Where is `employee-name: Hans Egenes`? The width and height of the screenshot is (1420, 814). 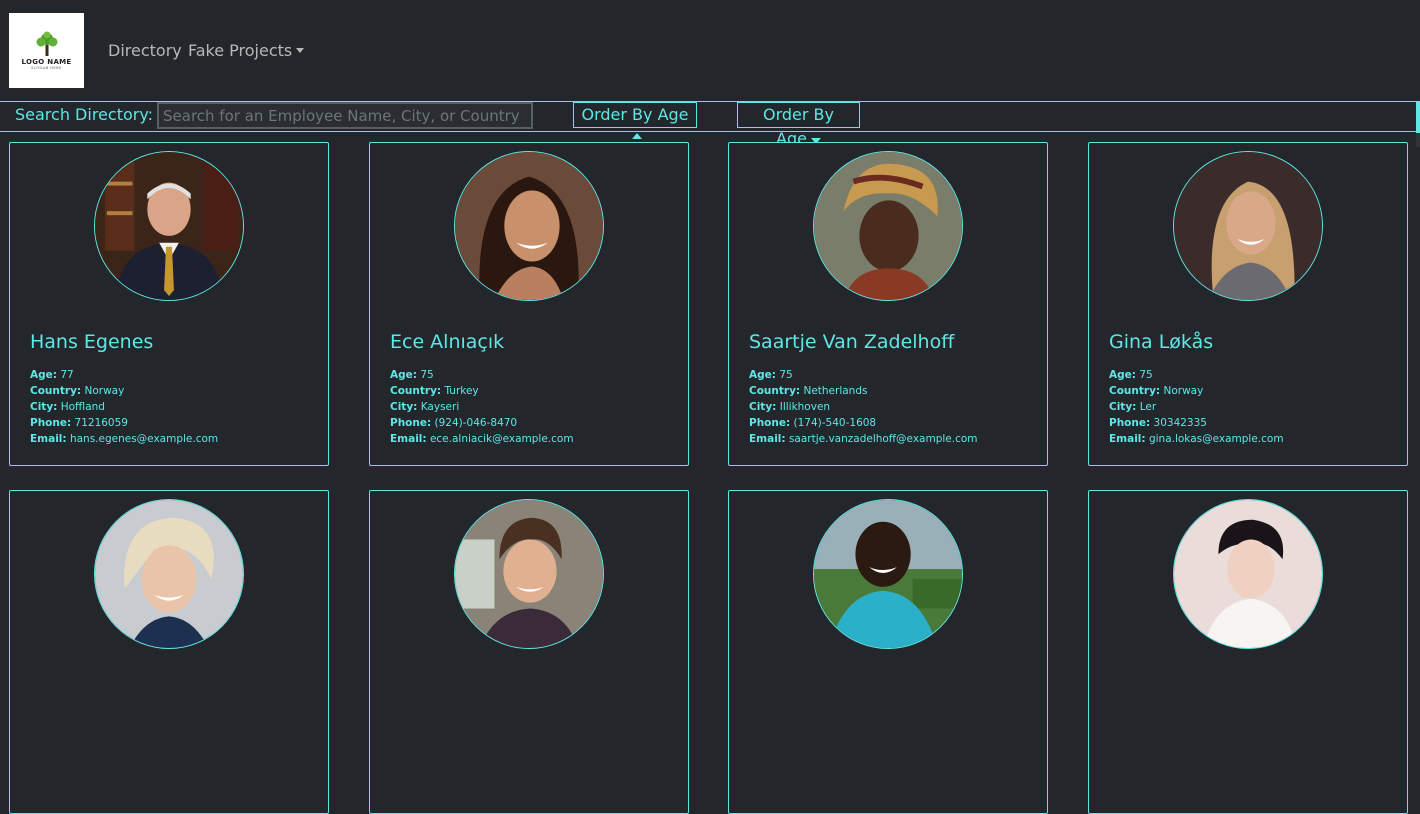 employee-name: Hans Egenes is located at coordinates (92, 342).